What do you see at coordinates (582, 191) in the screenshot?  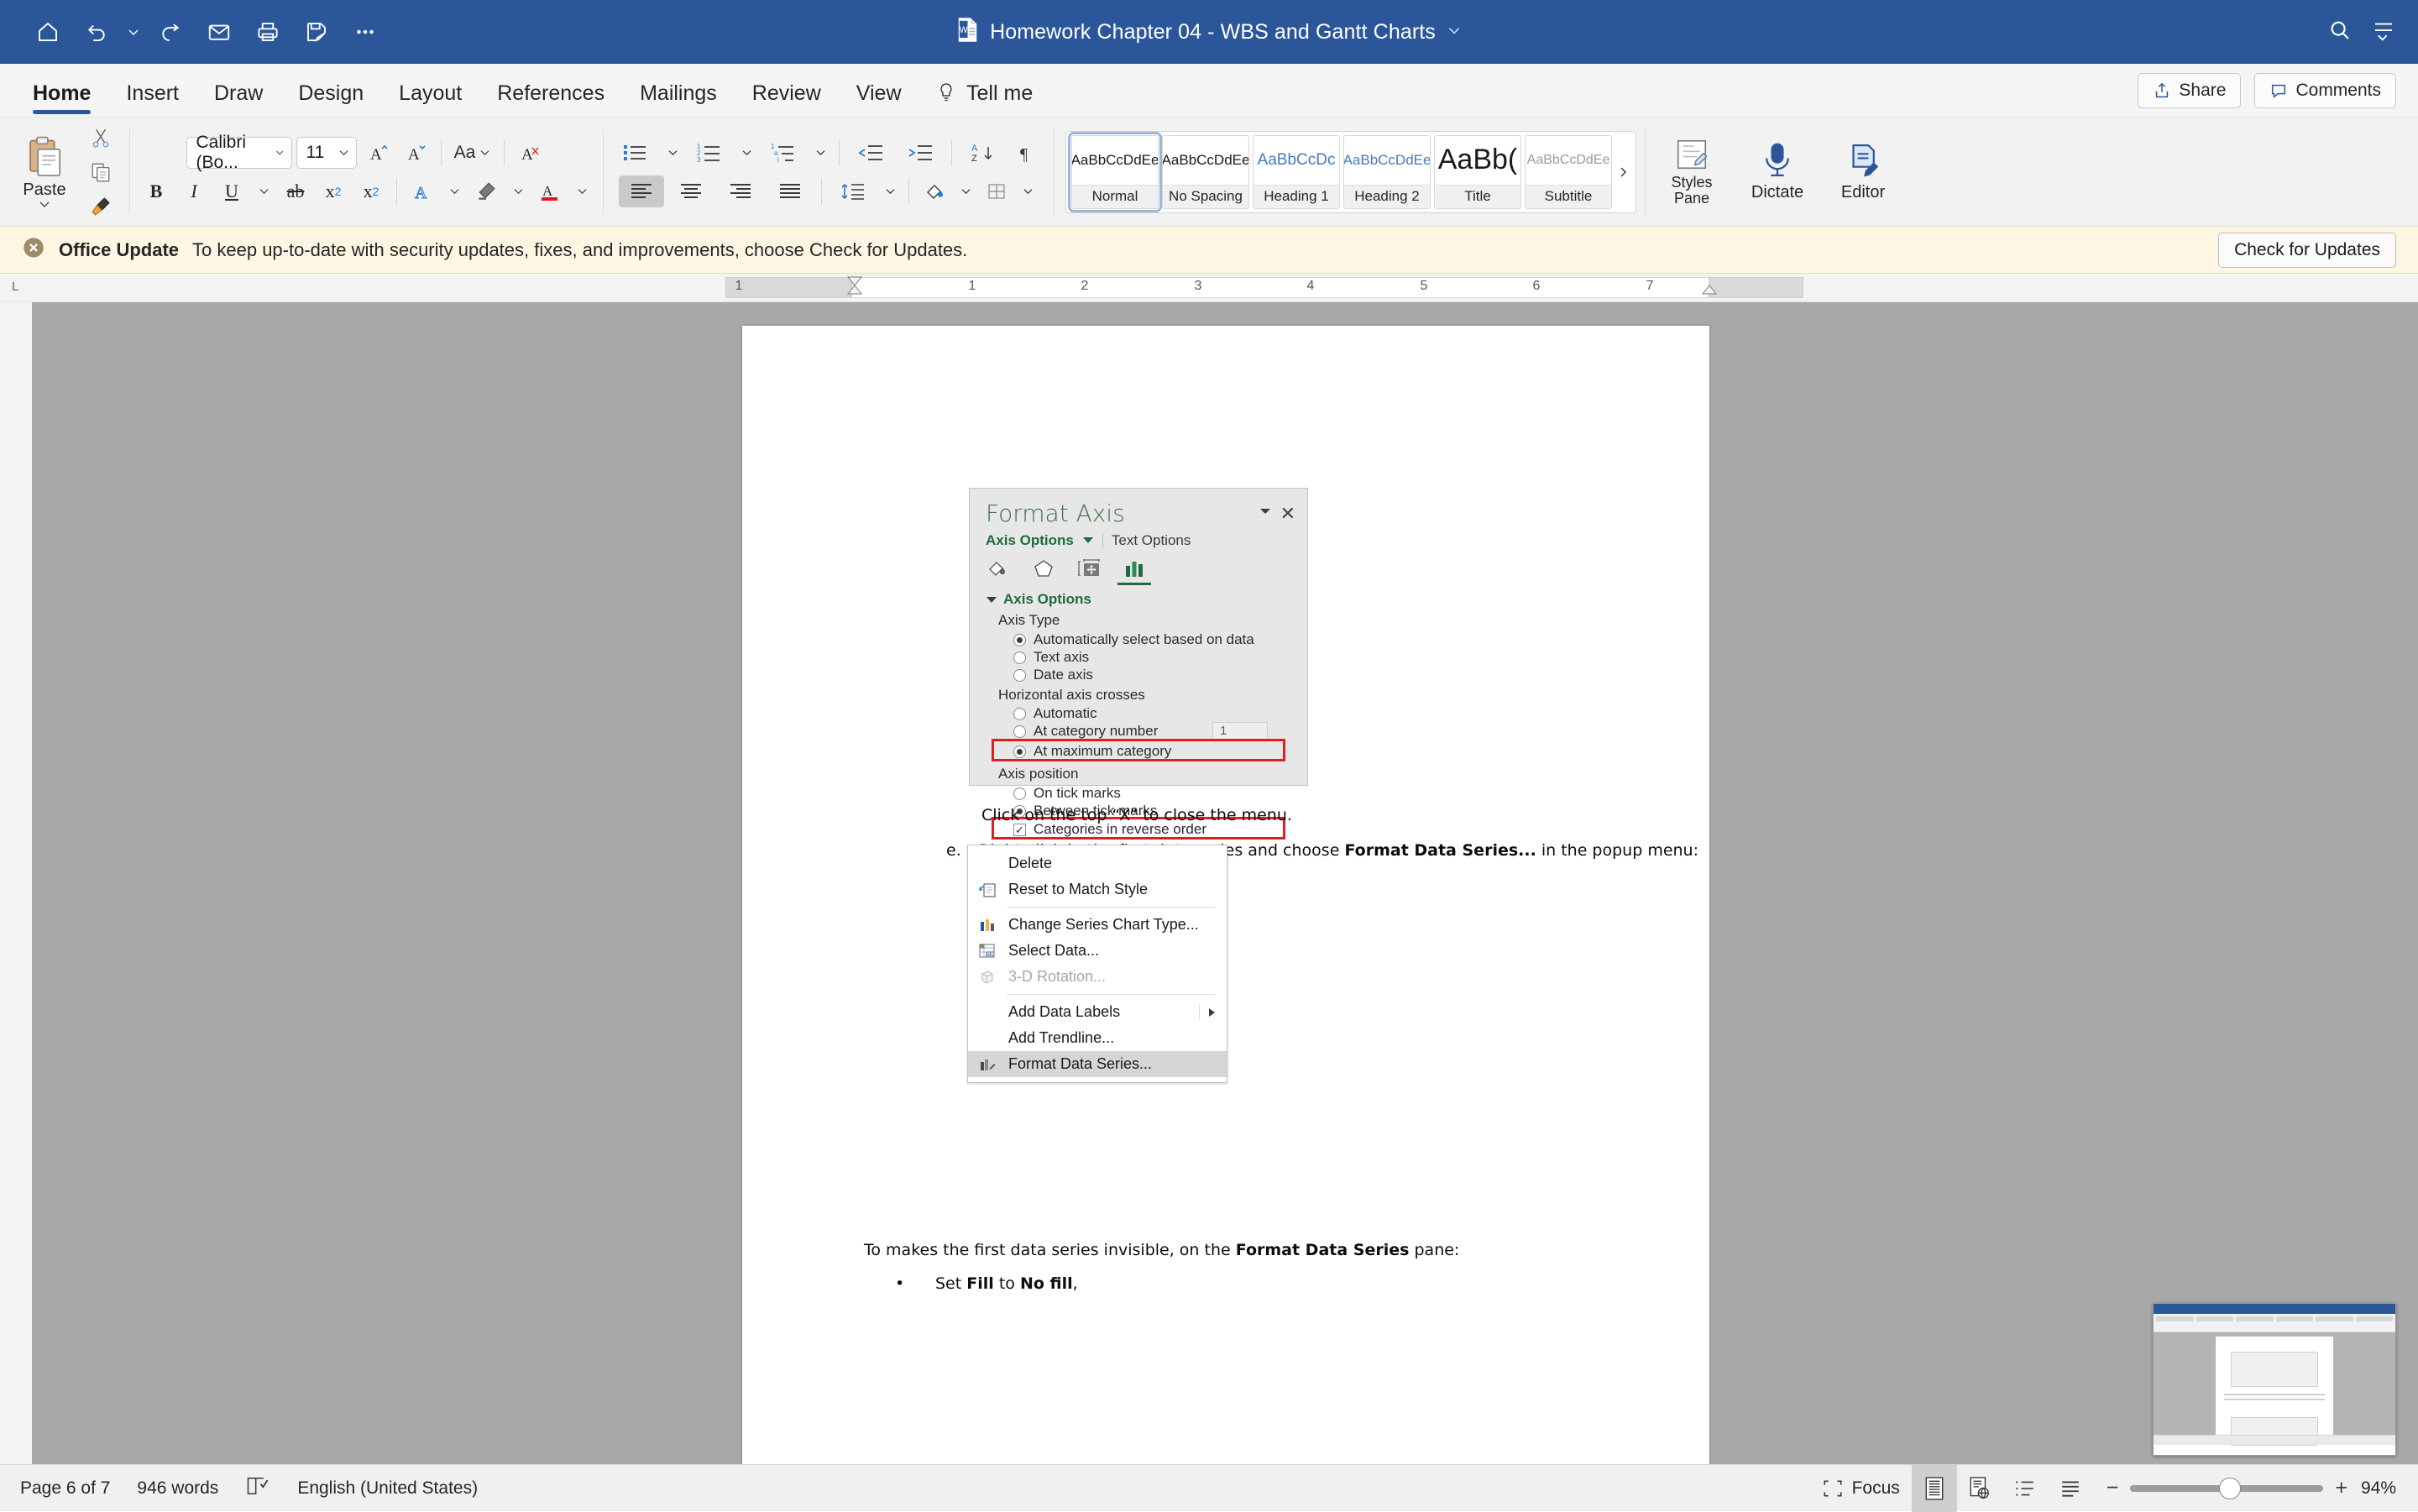 I see `font-color-dropdown-icon` at bounding box center [582, 191].